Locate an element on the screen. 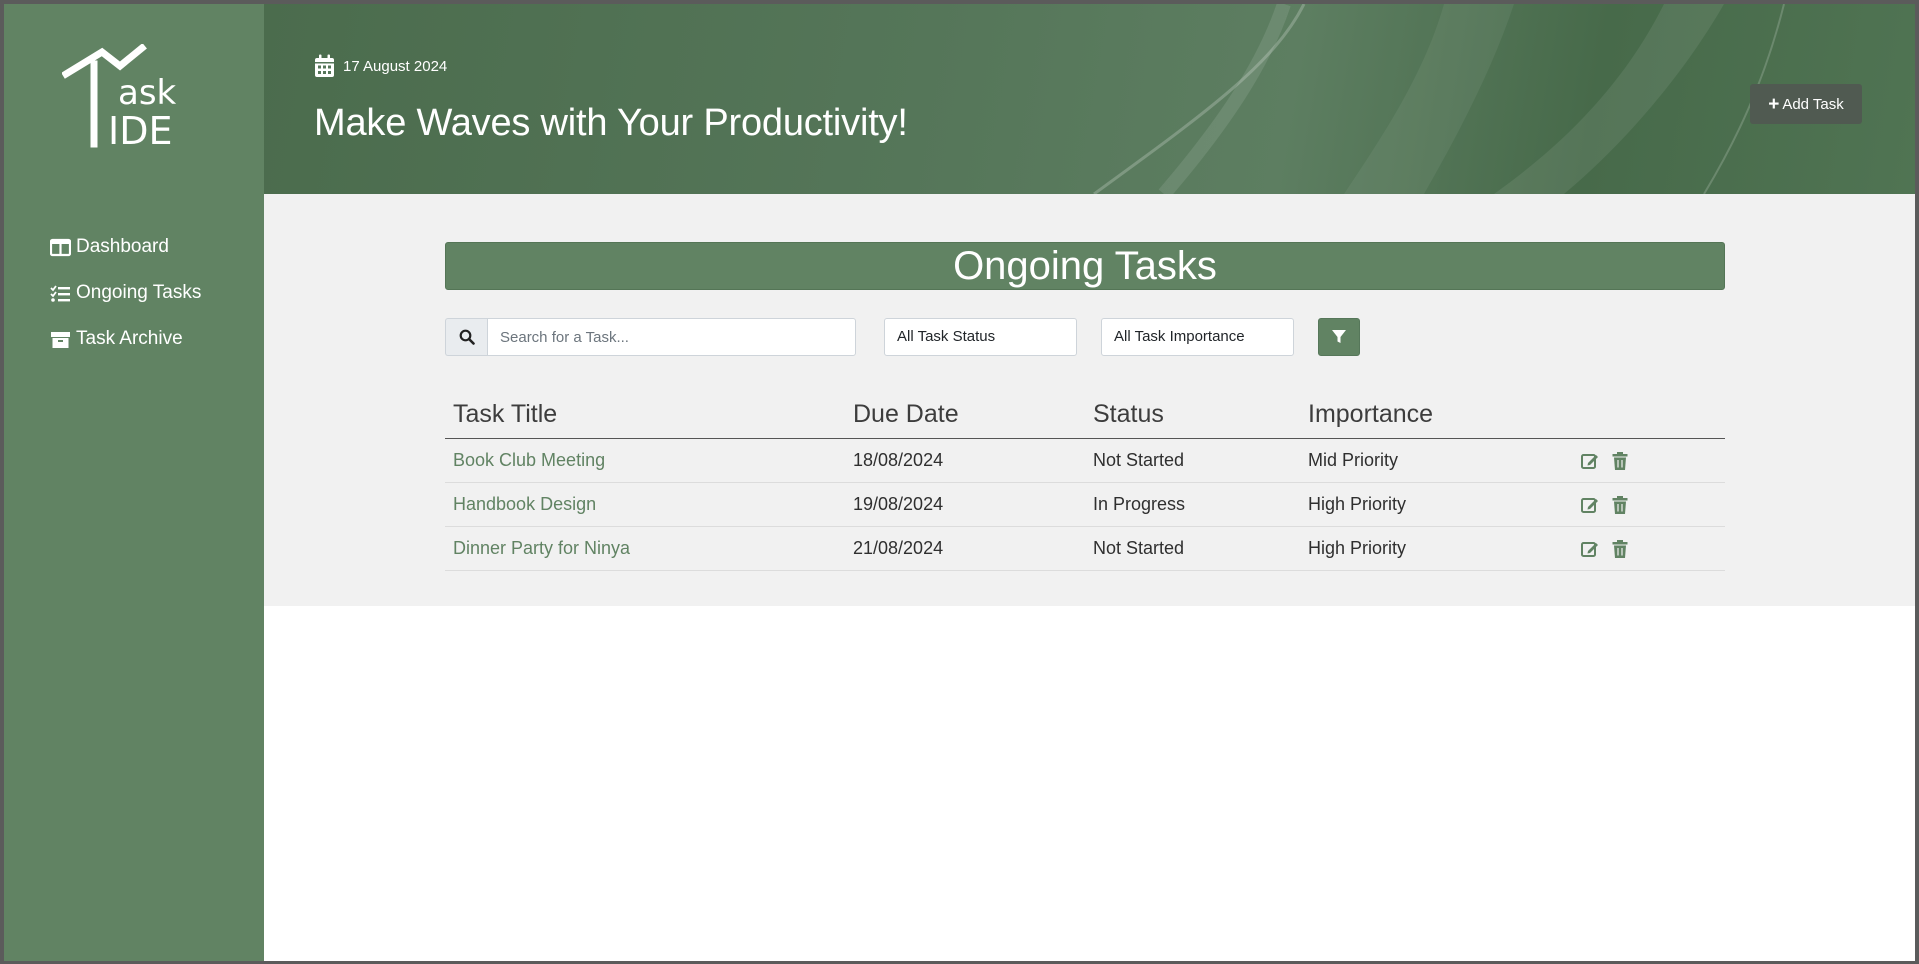 The height and width of the screenshot is (964, 1919). logo-text-bottom: IDE is located at coordinates (140, 131).